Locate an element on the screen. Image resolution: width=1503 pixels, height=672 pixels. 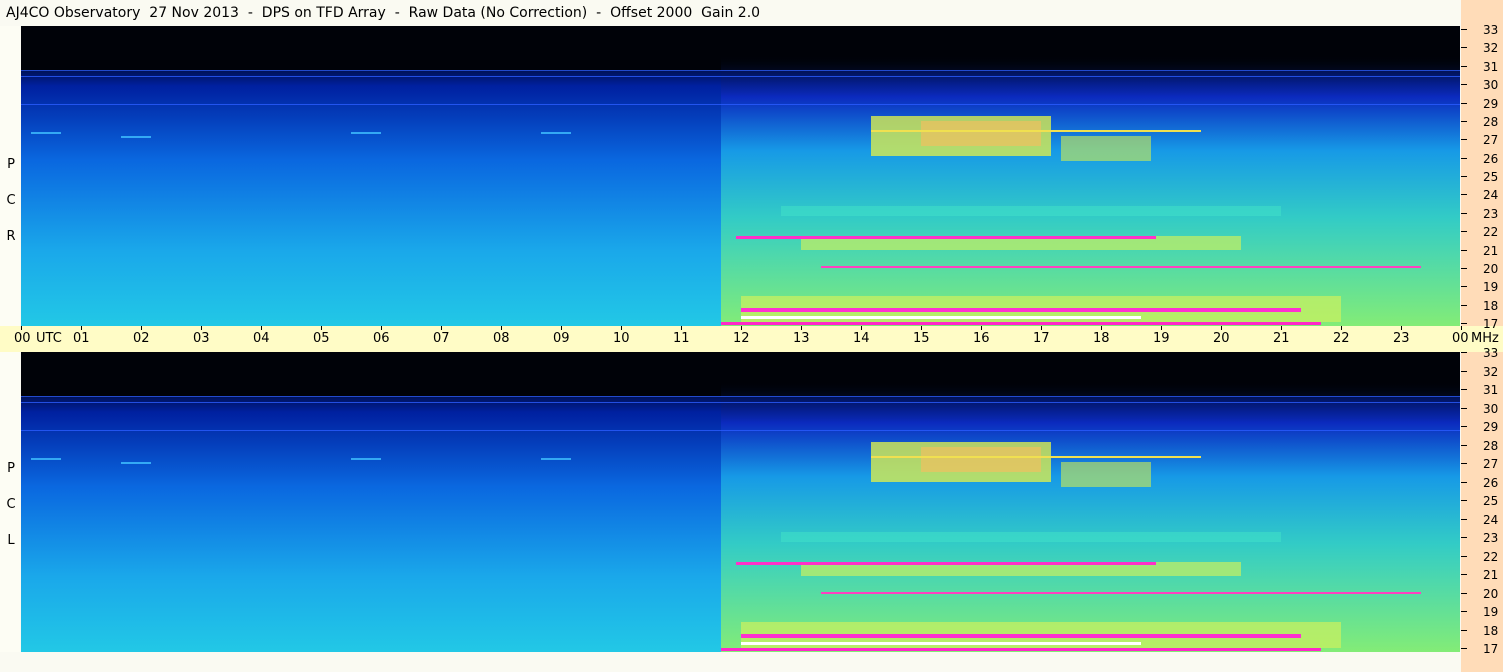
lcp-freq-tick: 27 is located at coordinates (1482, 464).